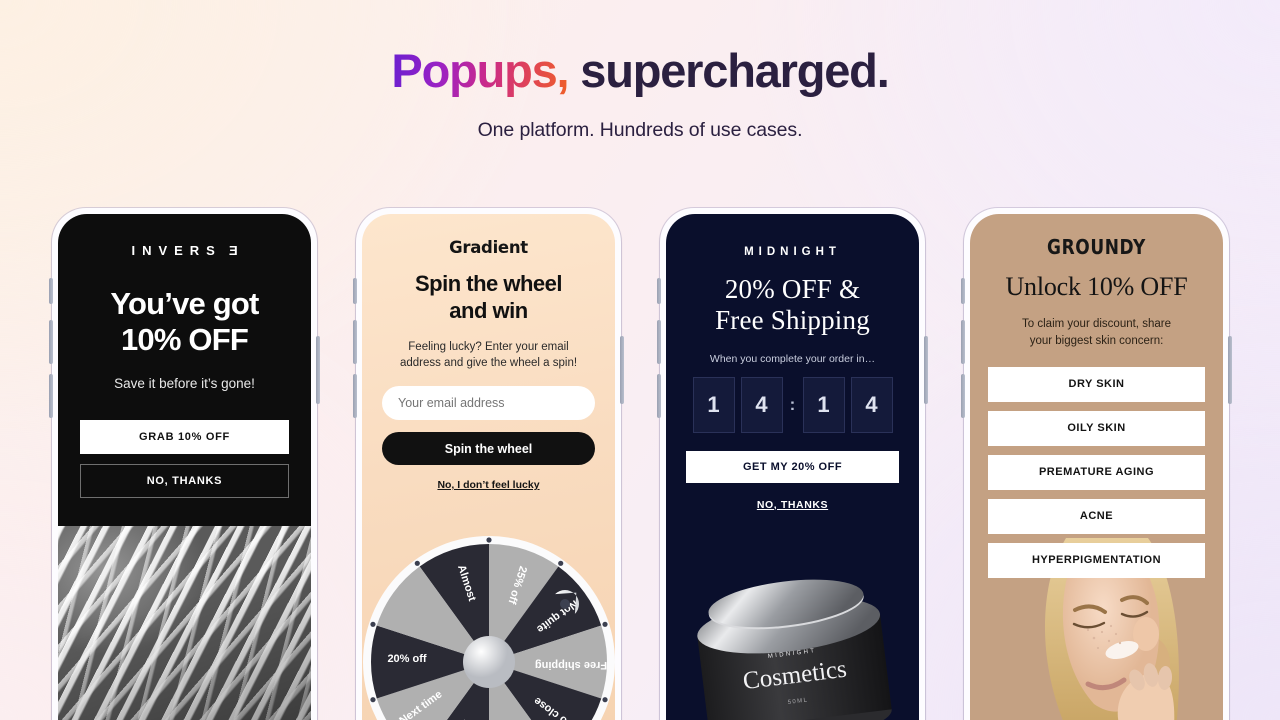  What do you see at coordinates (488, 283) in the screenshot?
I see `popup-headline-line1: Spin the wheel` at bounding box center [488, 283].